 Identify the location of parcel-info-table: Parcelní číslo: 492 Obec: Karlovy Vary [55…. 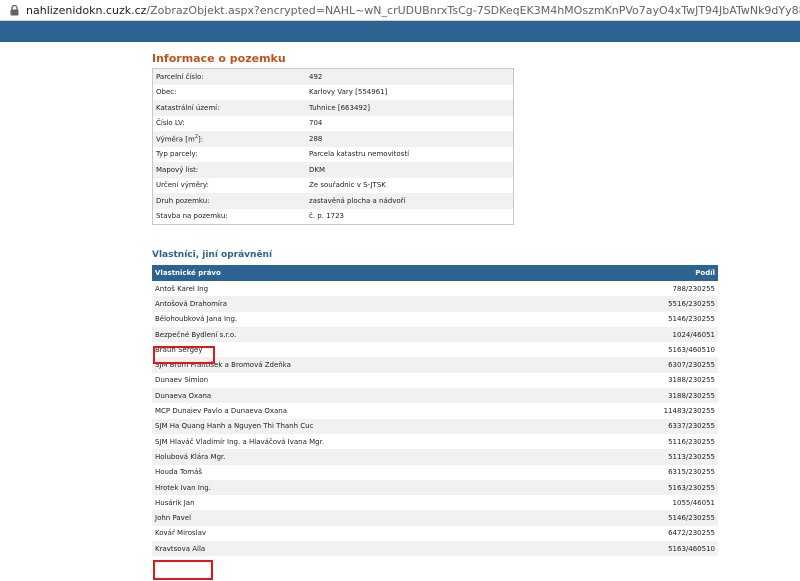
(333, 146).